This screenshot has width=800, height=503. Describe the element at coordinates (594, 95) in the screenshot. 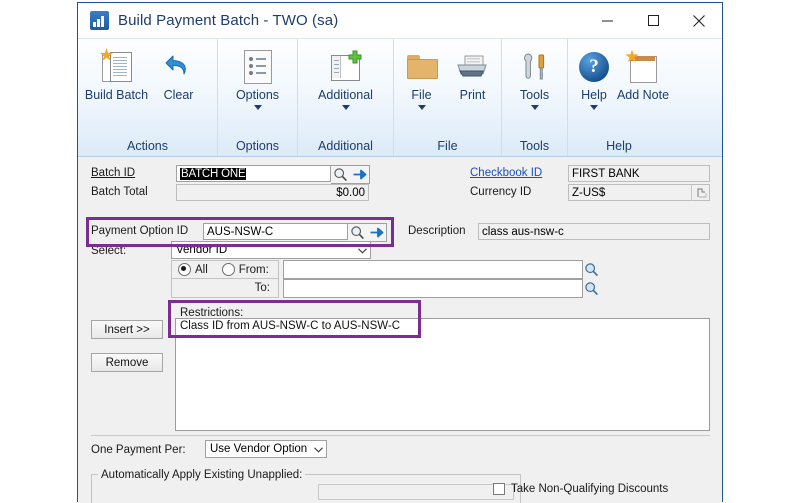

I see `ribbon-label-help: Help` at that location.